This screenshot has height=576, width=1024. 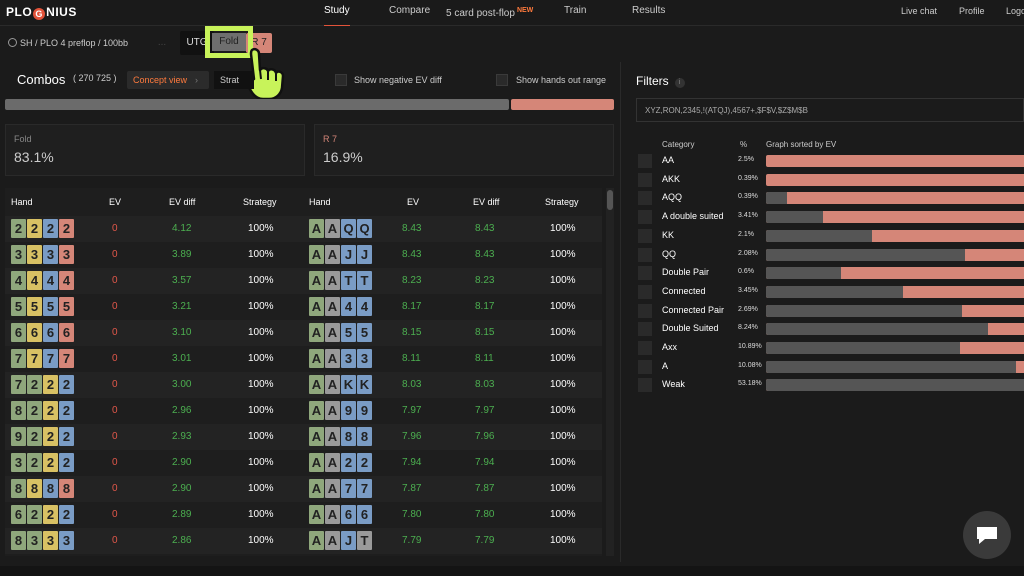 What do you see at coordinates (18, 436) in the screenshot?
I see `playing-card: 9` at bounding box center [18, 436].